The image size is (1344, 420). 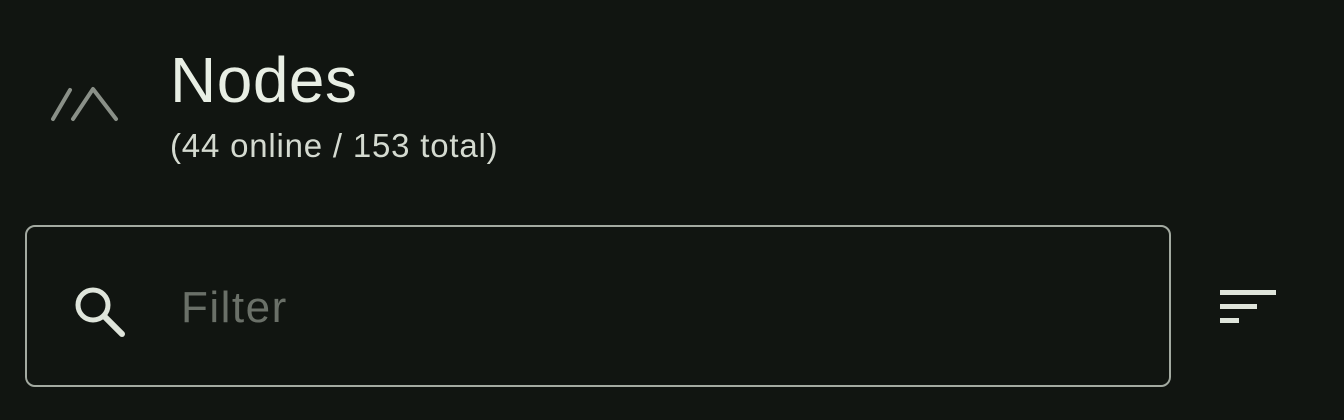 What do you see at coordinates (84, 104) in the screenshot?
I see `app-logo-icon` at bounding box center [84, 104].